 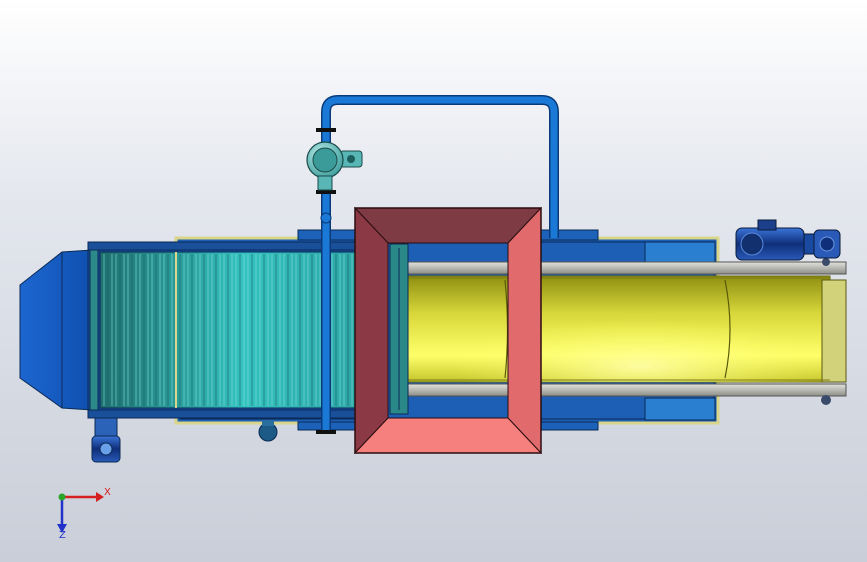 What do you see at coordinates (62, 497) in the screenshot?
I see `triad-origin` at bounding box center [62, 497].